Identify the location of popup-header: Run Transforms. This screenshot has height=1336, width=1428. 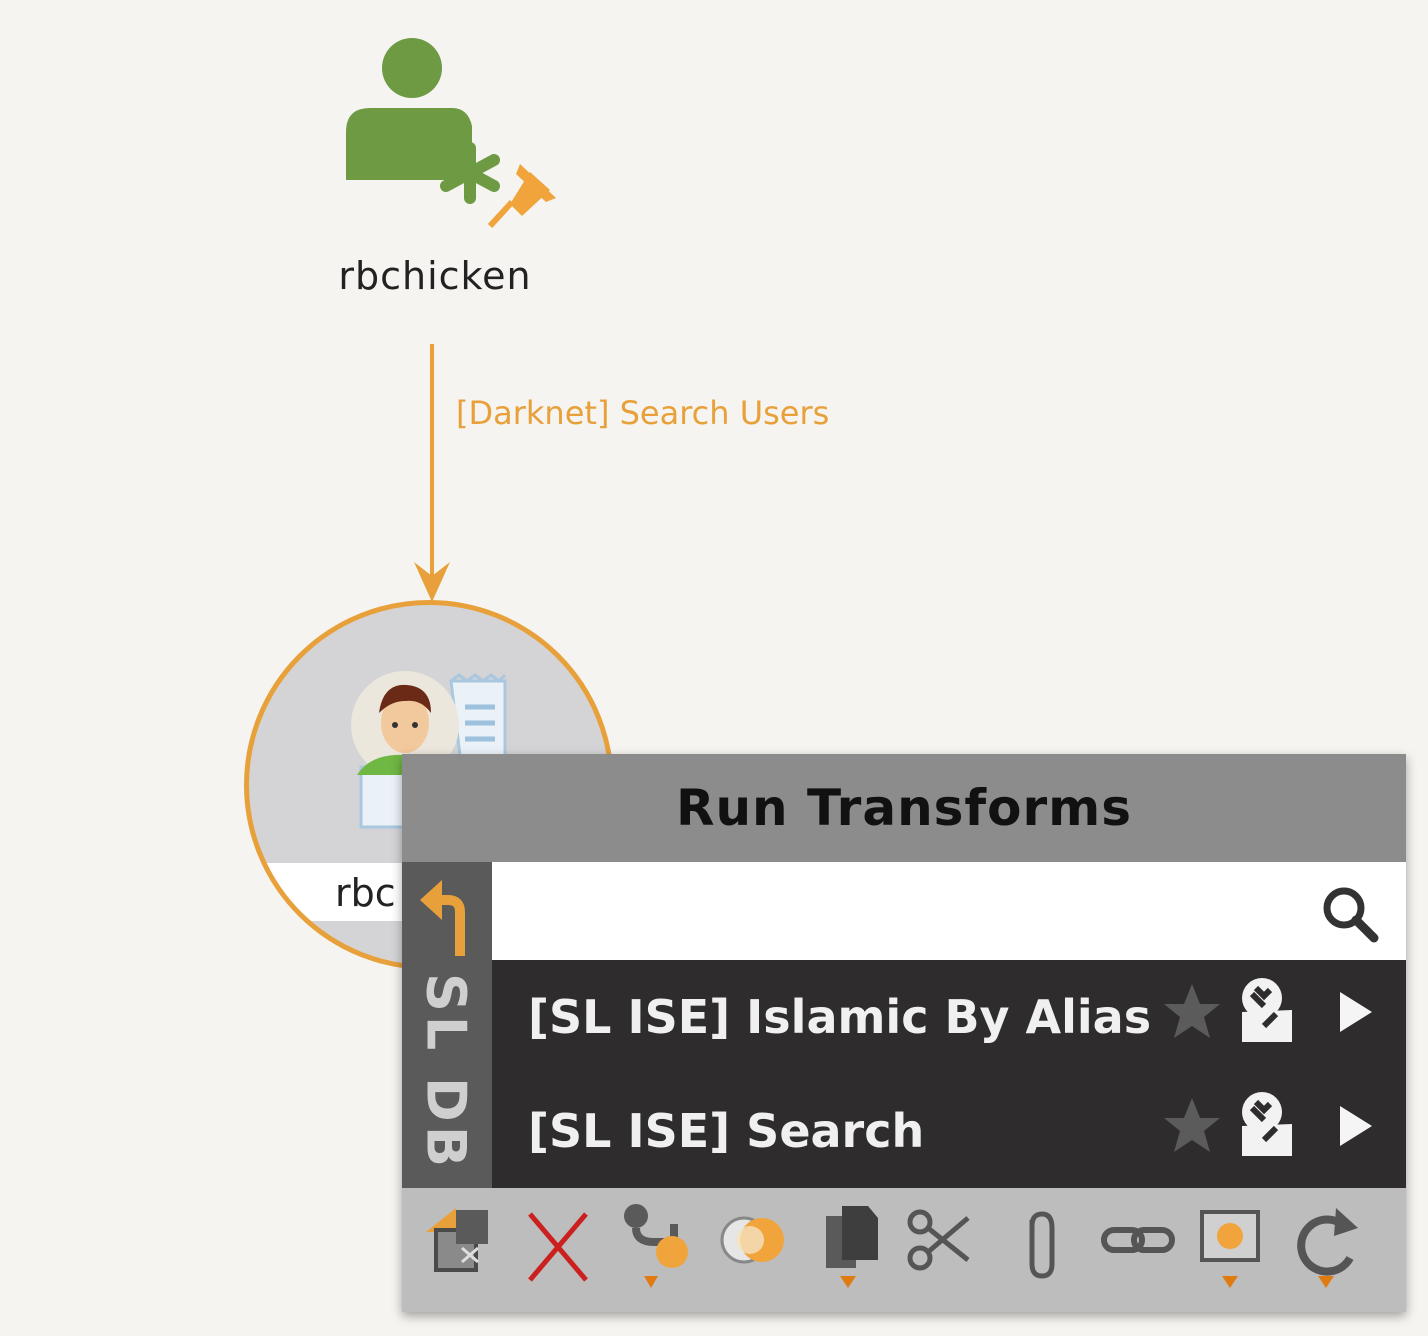
(904, 808).